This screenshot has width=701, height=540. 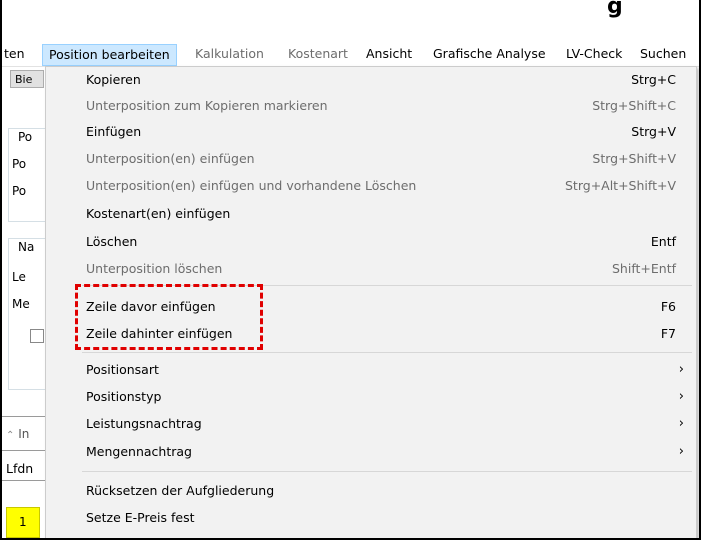 I want to click on menu-item-kostenart-einfuegen: Kostenart(en) einfügen, so click(x=371, y=214).